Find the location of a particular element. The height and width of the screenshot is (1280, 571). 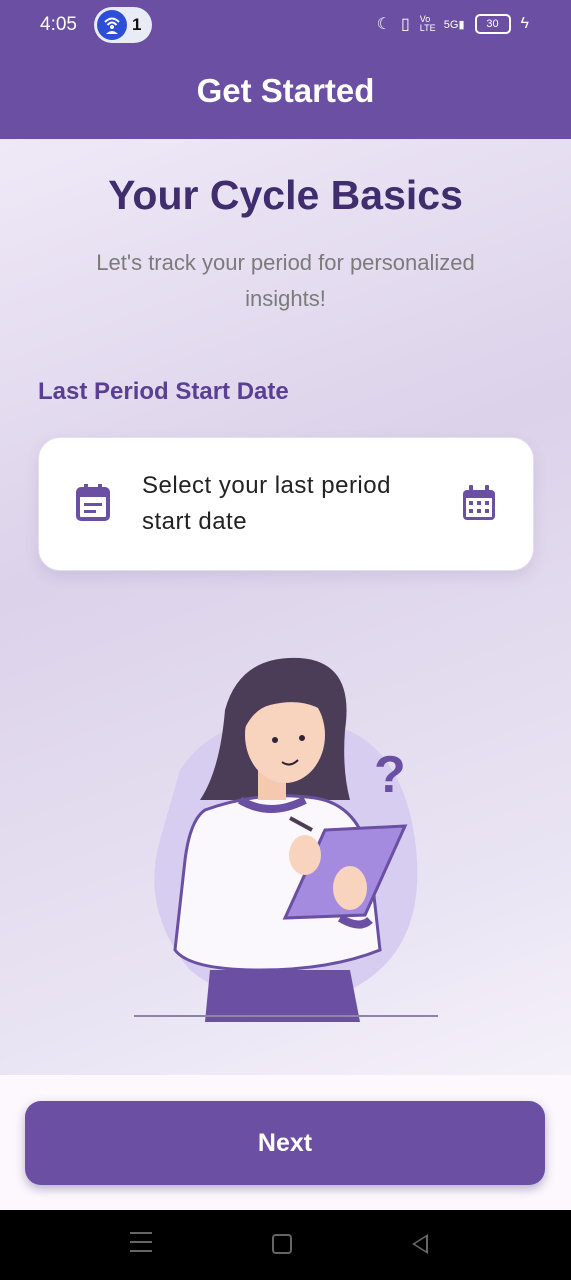

last-period-date-picker: Select your last period start date is located at coordinates (286, 504).